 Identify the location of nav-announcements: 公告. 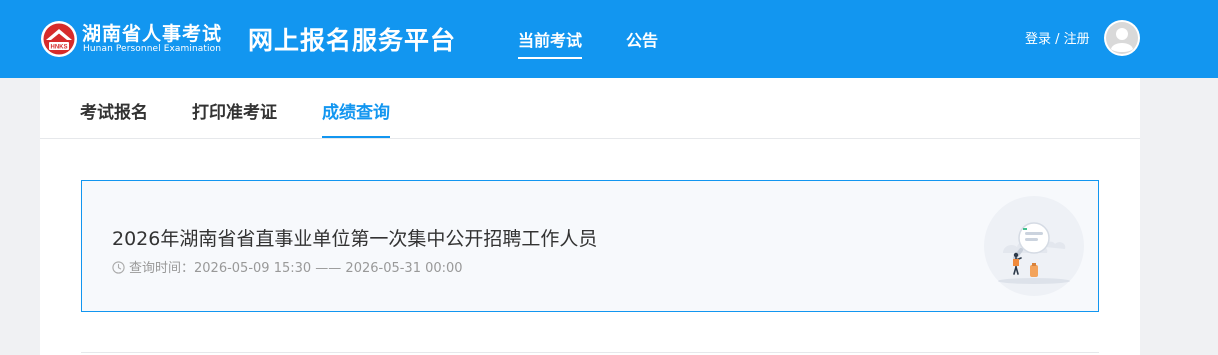
(642, 39).